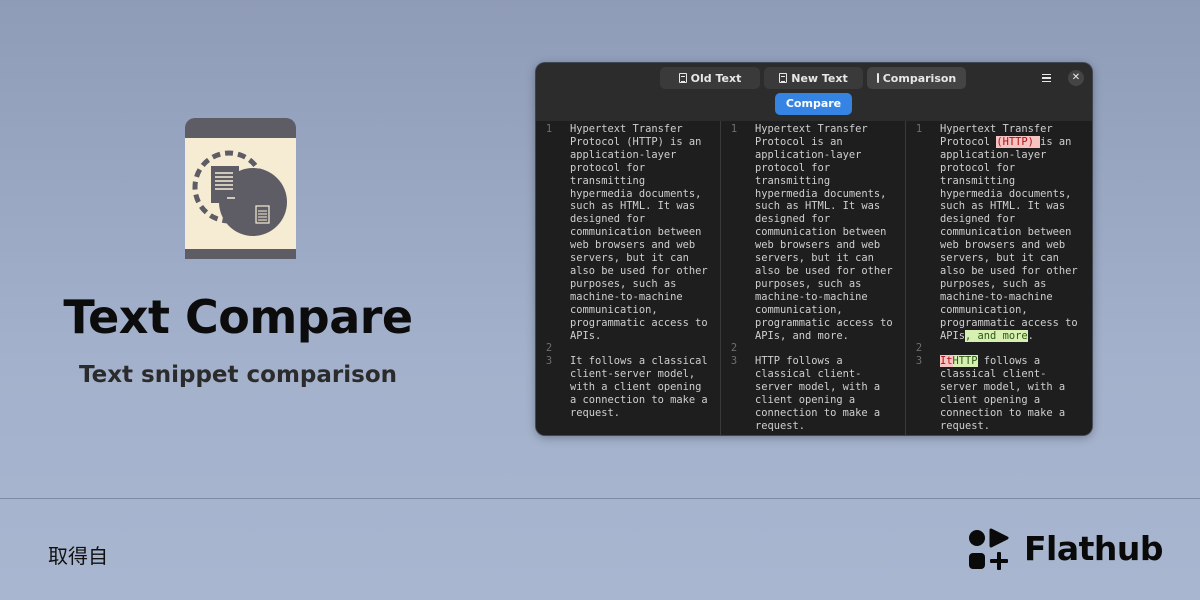 Image resolution: width=1200 pixels, height=600 pixels. Describe the element at coordinates (1018, 141) in the screenshot. I see `deleted-segment: (HTTP)` at that location.